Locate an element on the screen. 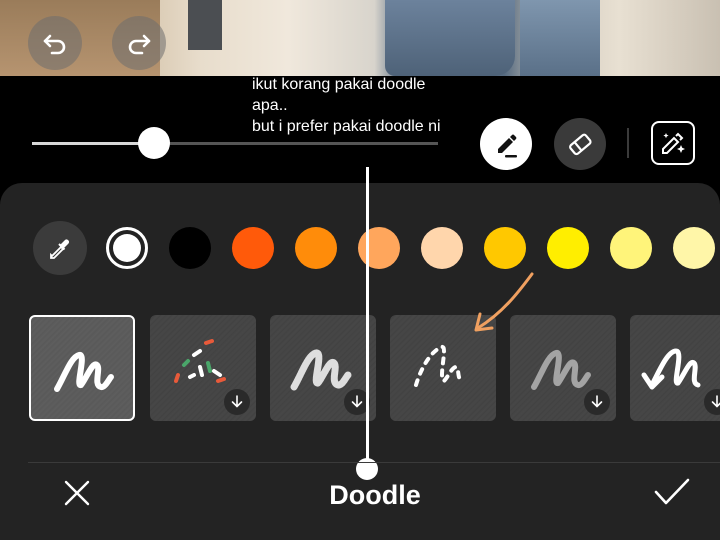  orange-doodle-arrow is located at coordinates (504, 302).